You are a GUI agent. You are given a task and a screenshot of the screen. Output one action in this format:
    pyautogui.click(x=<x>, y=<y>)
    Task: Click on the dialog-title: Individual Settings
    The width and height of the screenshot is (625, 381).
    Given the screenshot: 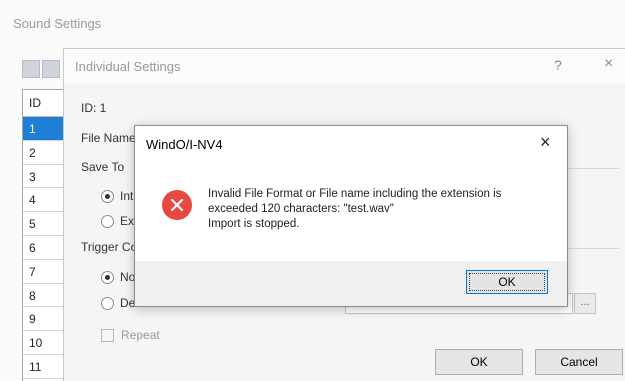 What is the action you would take?
    pyautogui.click(x=128, y=66)
    